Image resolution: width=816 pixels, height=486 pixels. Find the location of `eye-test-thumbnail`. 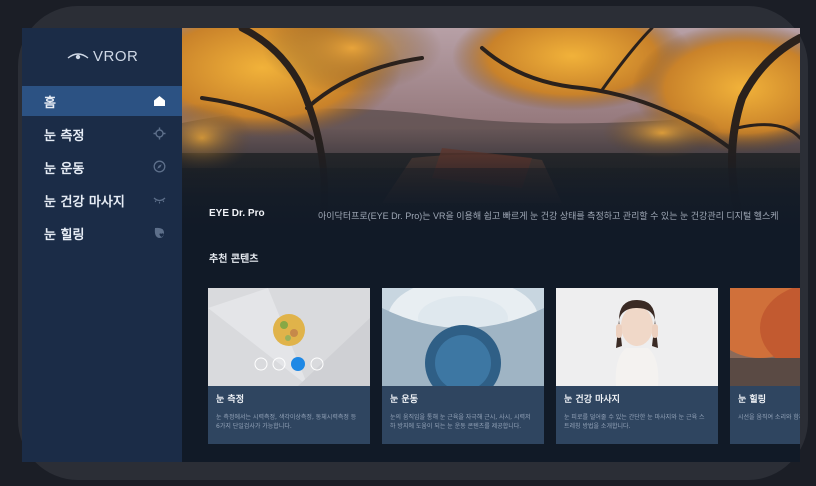

eye-test-thumbnail is located at coordinates (289, 337).